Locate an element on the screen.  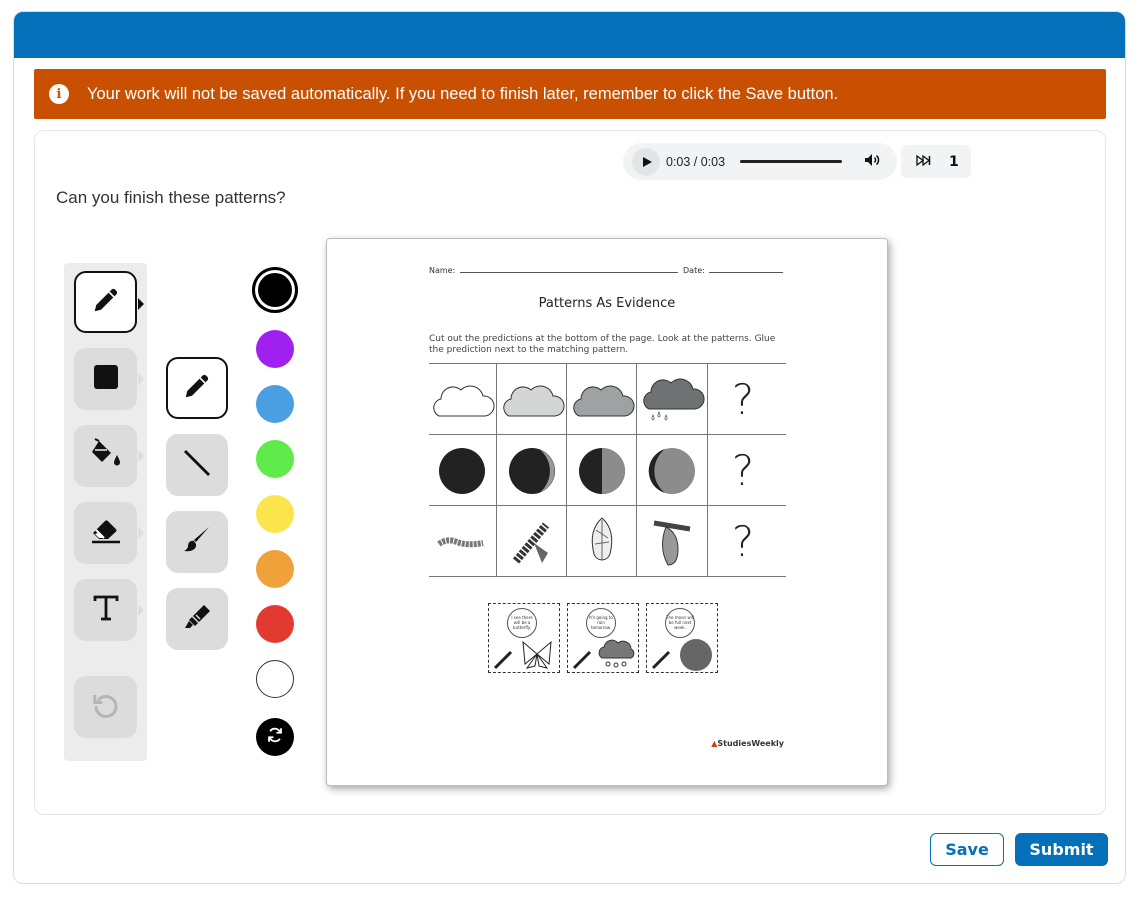
name-line is located at coordinates (568, 272).